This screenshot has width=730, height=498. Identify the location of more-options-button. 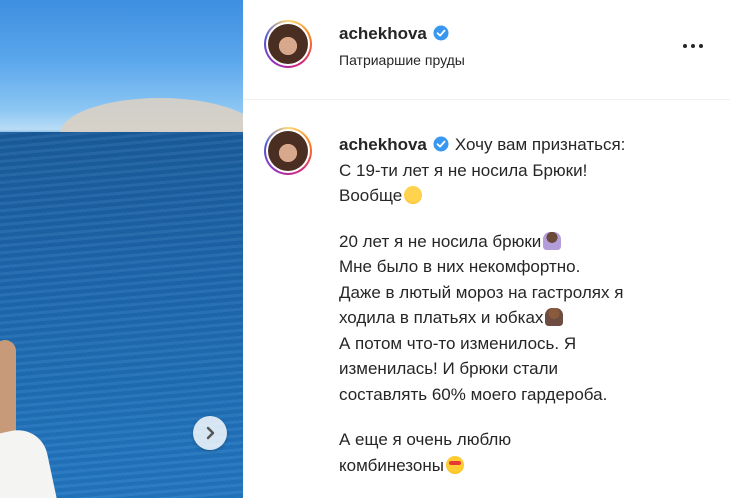
(697, 46).